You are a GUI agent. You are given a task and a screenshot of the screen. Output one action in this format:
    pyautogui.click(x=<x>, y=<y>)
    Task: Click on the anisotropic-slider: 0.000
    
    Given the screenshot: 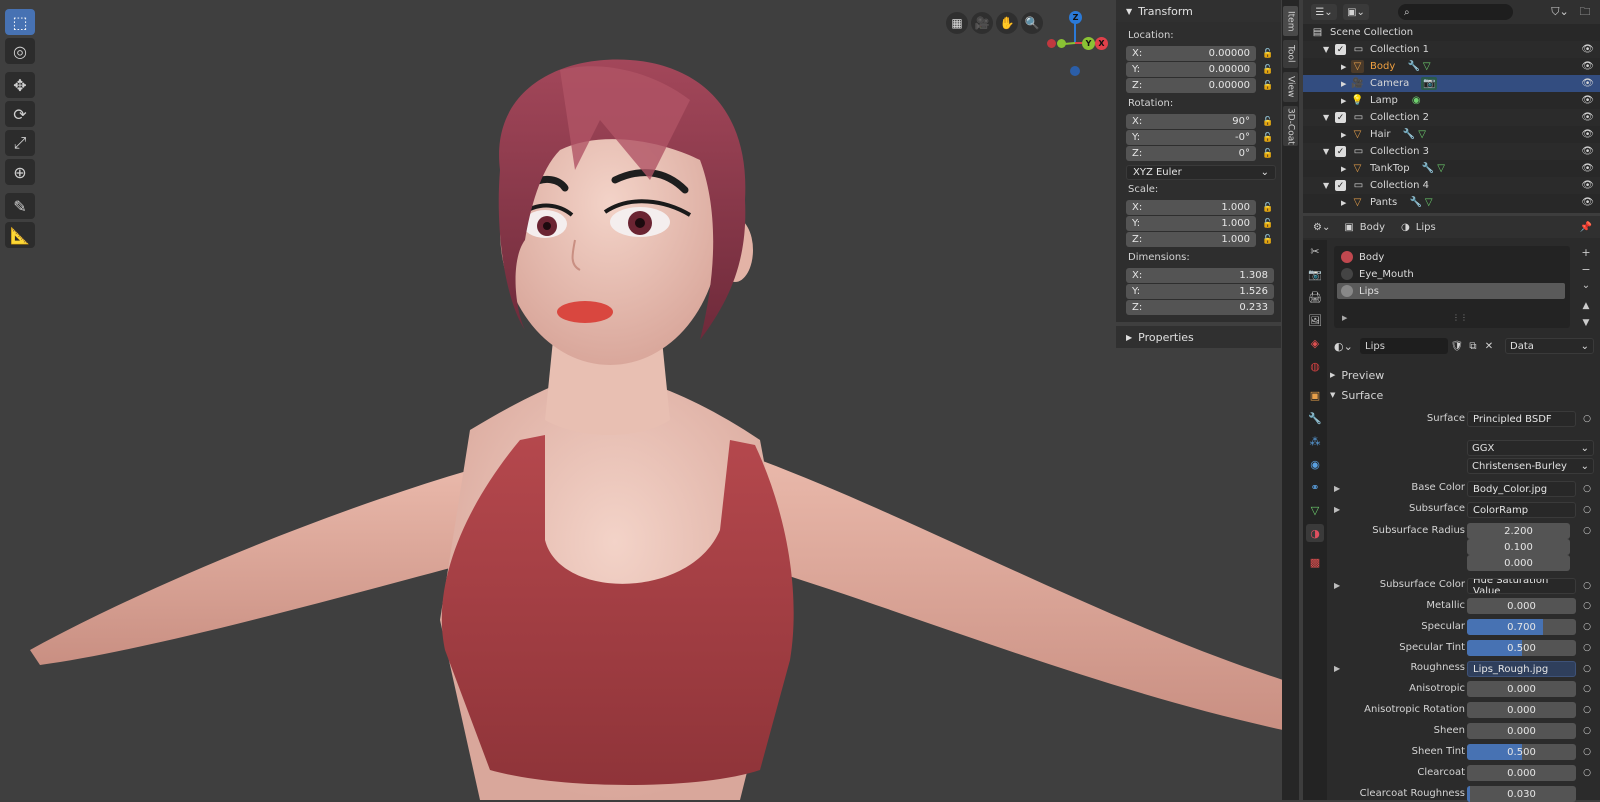 What is the action you would take?
    pyautogui.click(x=1521, y=689)
    